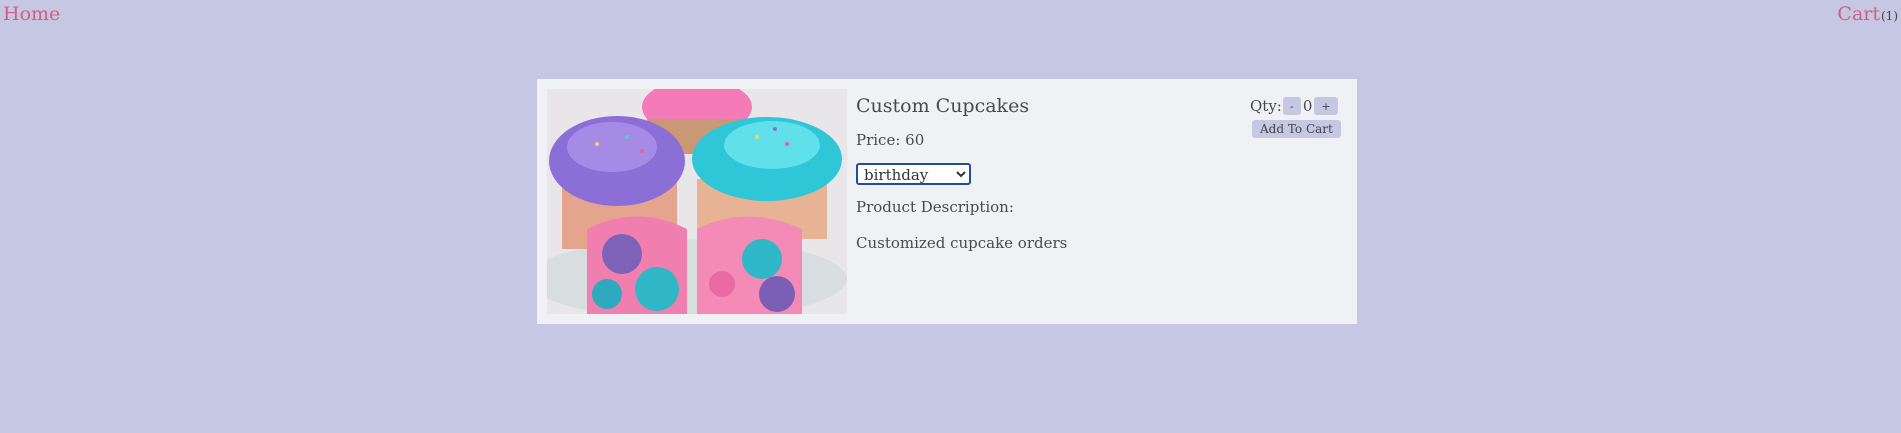 Image resolution: width=1901 pixels, height=433 pixels. Describe the element at coordinates (31, 14) in the screenshot. I see `home-link: Home` at that location.